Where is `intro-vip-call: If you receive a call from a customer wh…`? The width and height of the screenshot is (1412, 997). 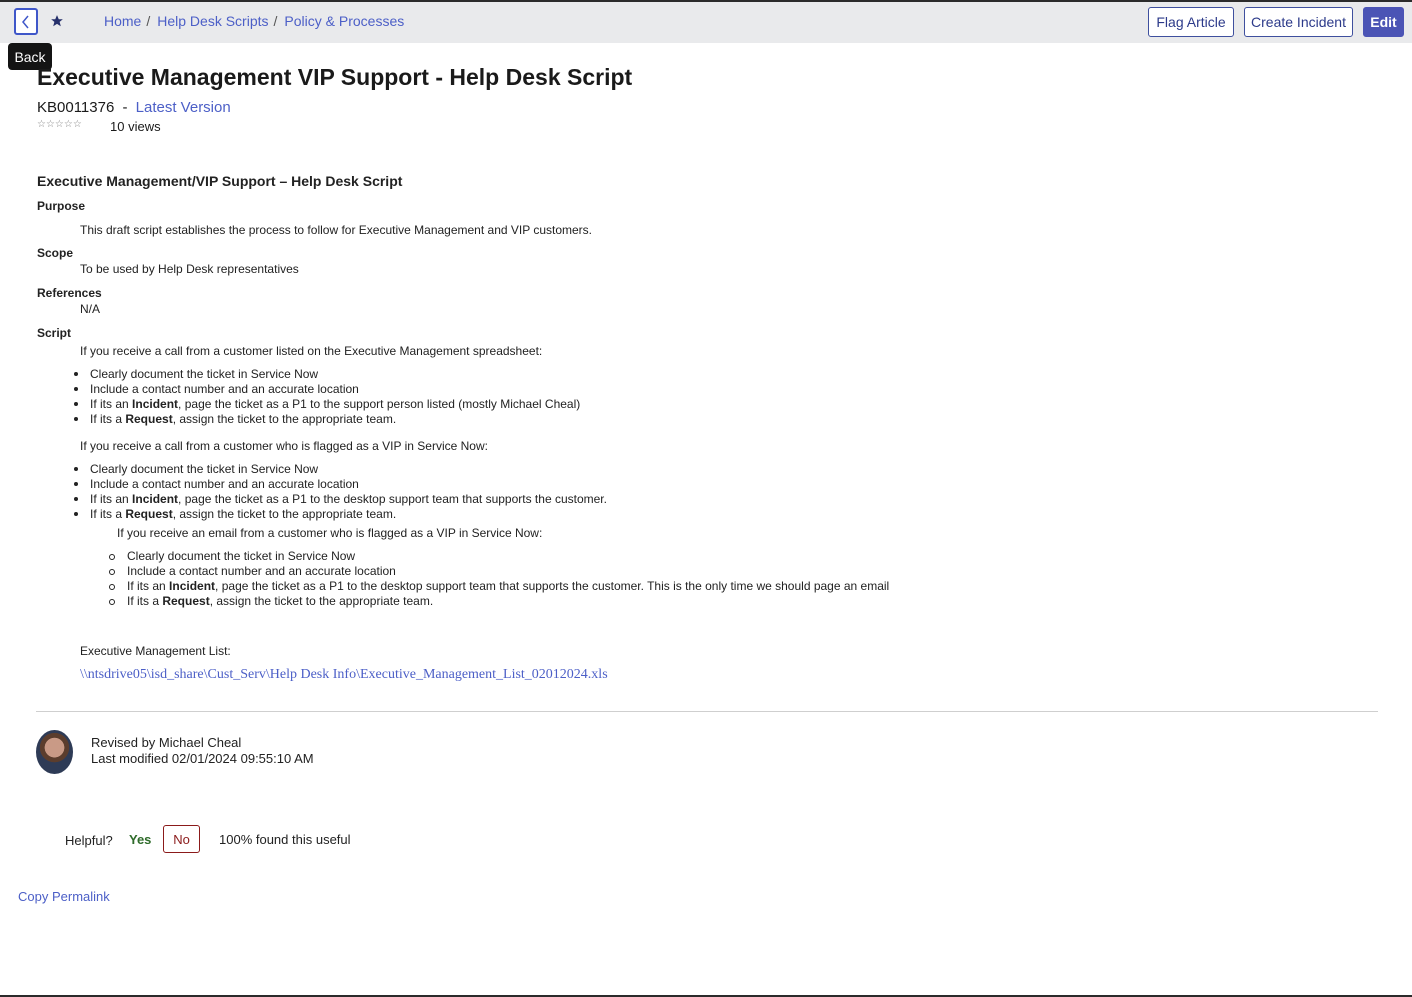 intro-vip-call: If you receive a call from a customer wh… is located at coordinates (284, 446).